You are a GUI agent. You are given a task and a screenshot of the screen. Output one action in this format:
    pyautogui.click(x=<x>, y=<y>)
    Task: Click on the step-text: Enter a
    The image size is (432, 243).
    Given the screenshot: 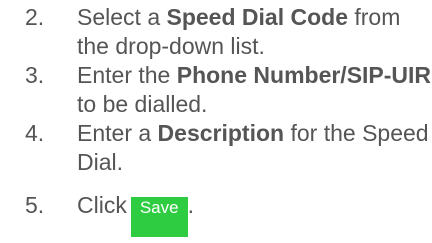 What is the action you would take?
    pyautogui.click(x=117, y=133)
    